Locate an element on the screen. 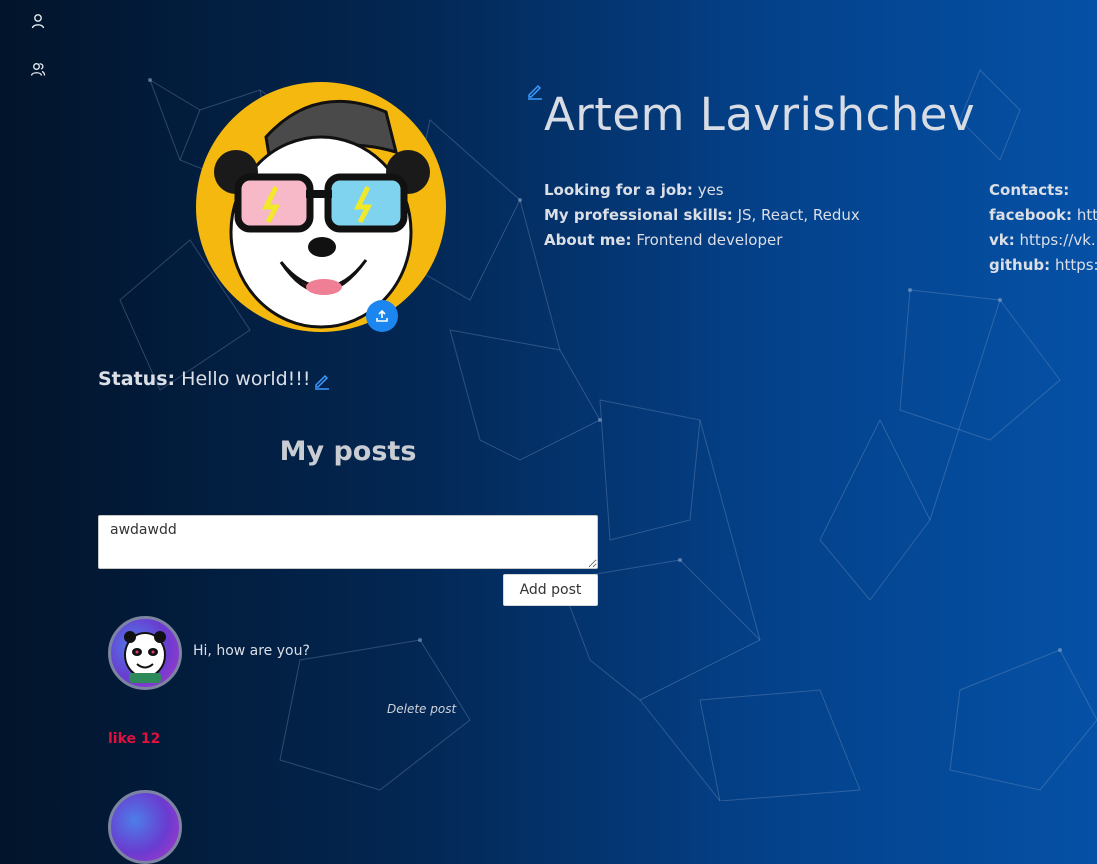  looking-for-job-label: Looking for a job: is located at coordinates (618, 190).